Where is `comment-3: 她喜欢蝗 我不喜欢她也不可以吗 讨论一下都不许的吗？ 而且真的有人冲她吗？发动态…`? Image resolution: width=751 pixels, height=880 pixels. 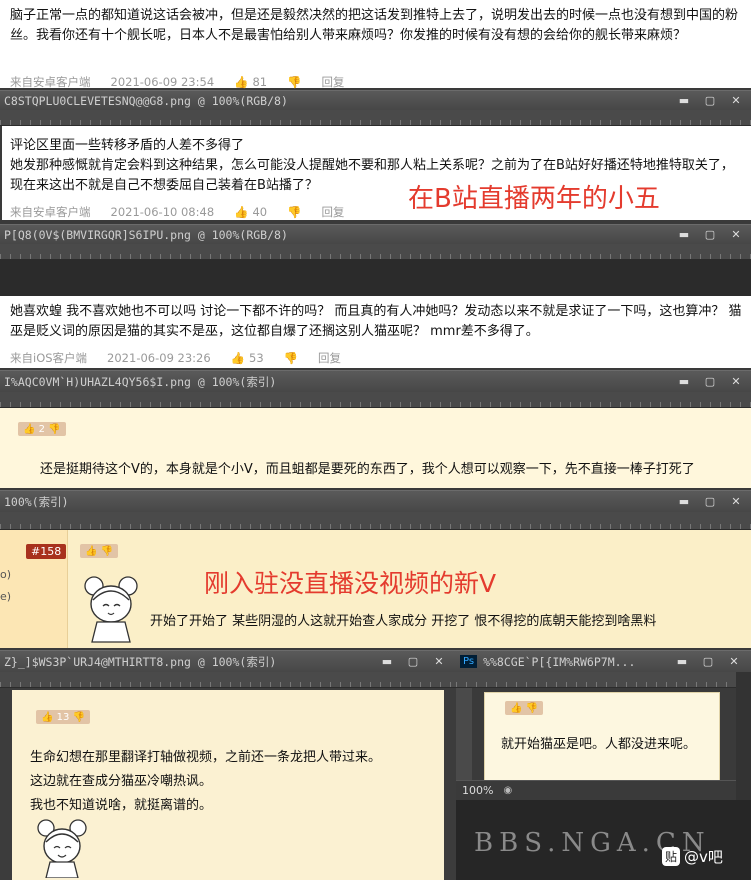 comment-3: 她喜欢蝗 我不喜欢她也不可以吗 讨论一下都不许的吗？ 而且真的有人冲她吗？发动态… is located at coordinates (375, 332).